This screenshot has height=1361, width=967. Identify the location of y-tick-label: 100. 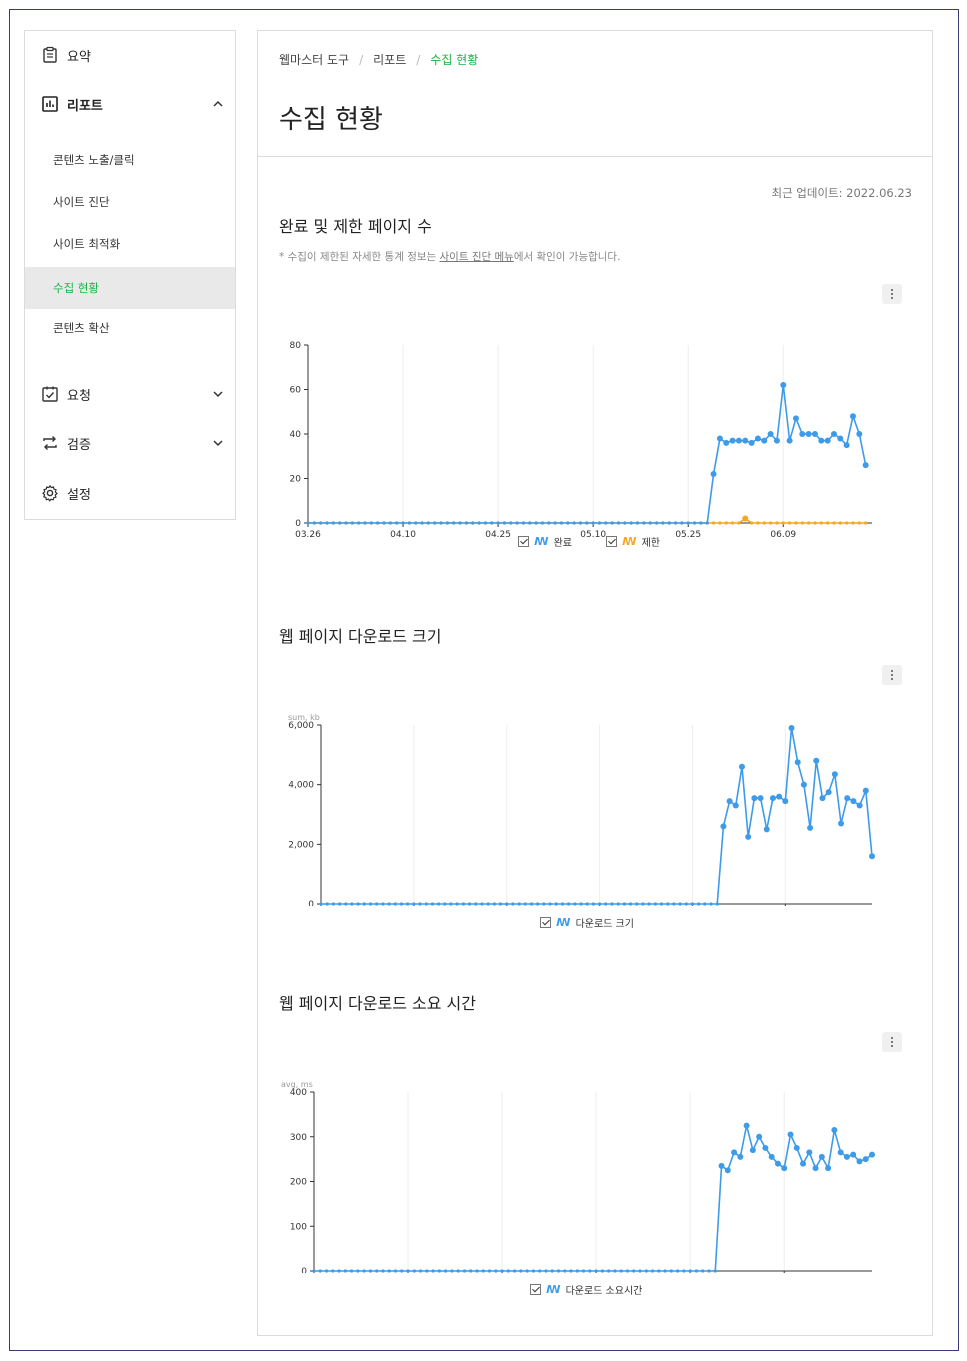
(298, 1227).